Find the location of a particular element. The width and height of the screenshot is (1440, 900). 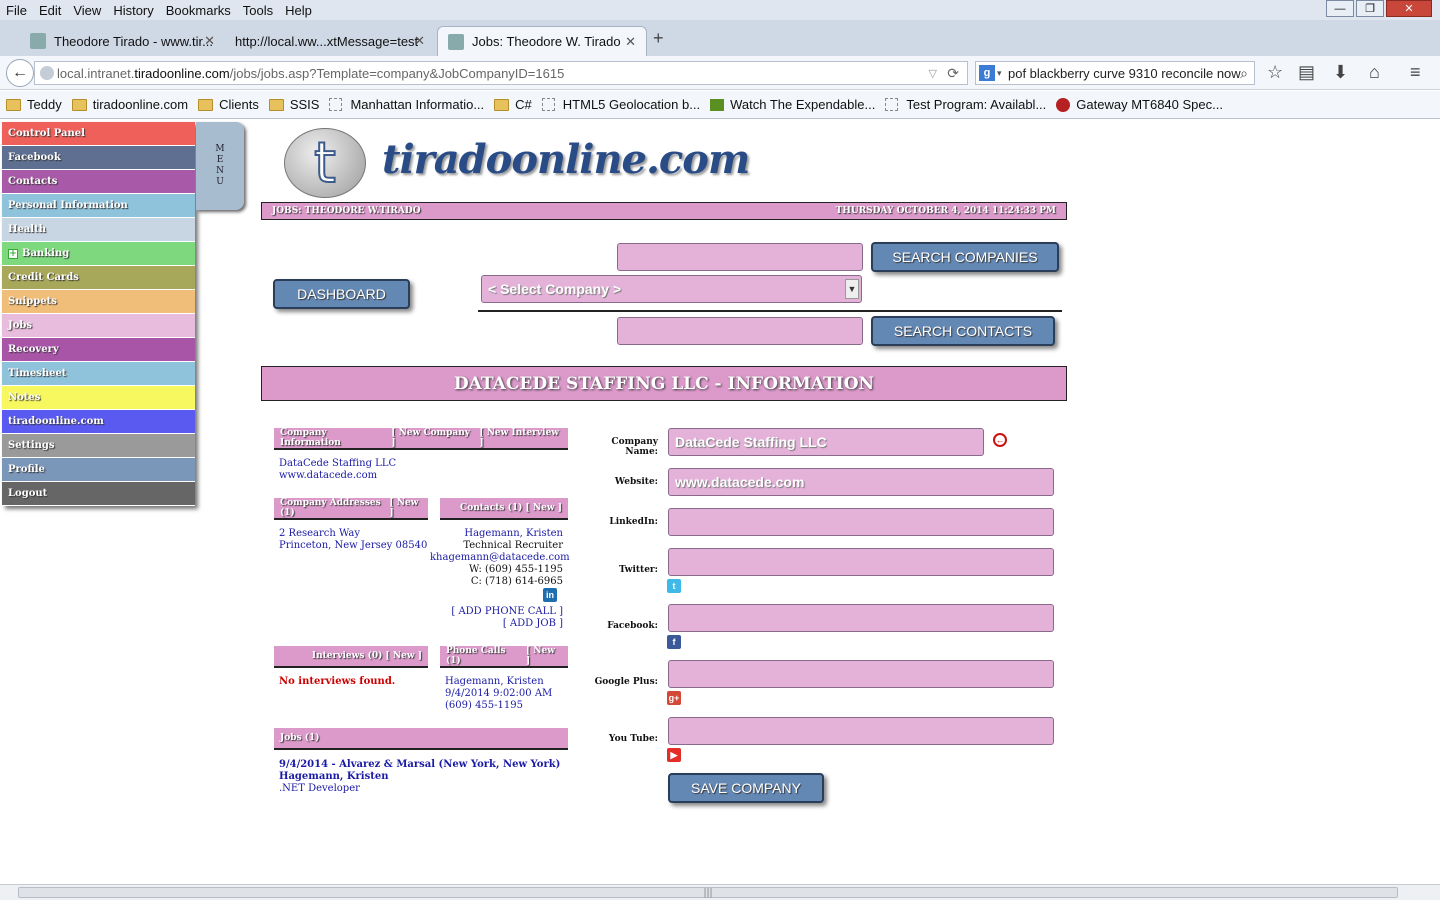

sidebar-item-health: Health is located at coordinates (98, 230).